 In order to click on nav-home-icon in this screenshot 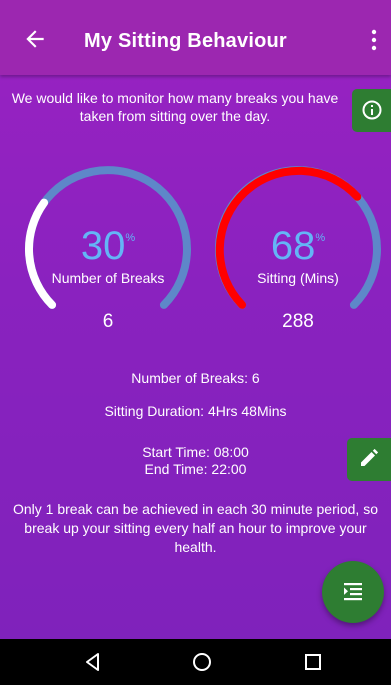, I will do `click(202, 662)`.